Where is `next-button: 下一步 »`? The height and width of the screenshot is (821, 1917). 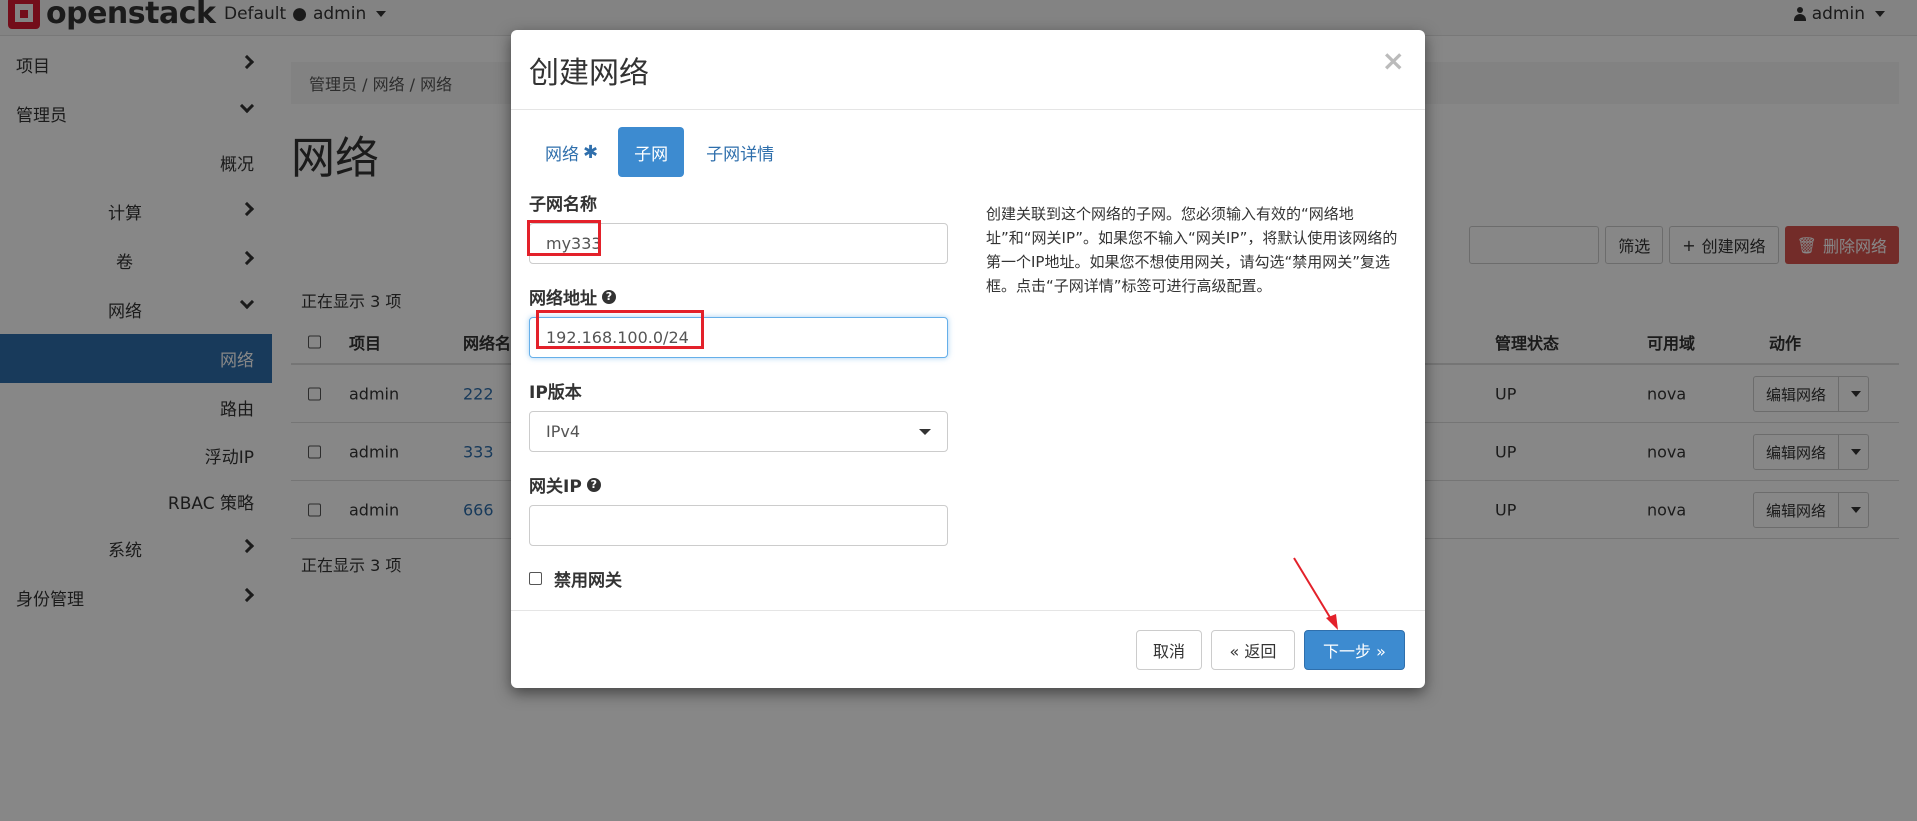
next-button: 下一步 » is located at coordinates (1354, 650).